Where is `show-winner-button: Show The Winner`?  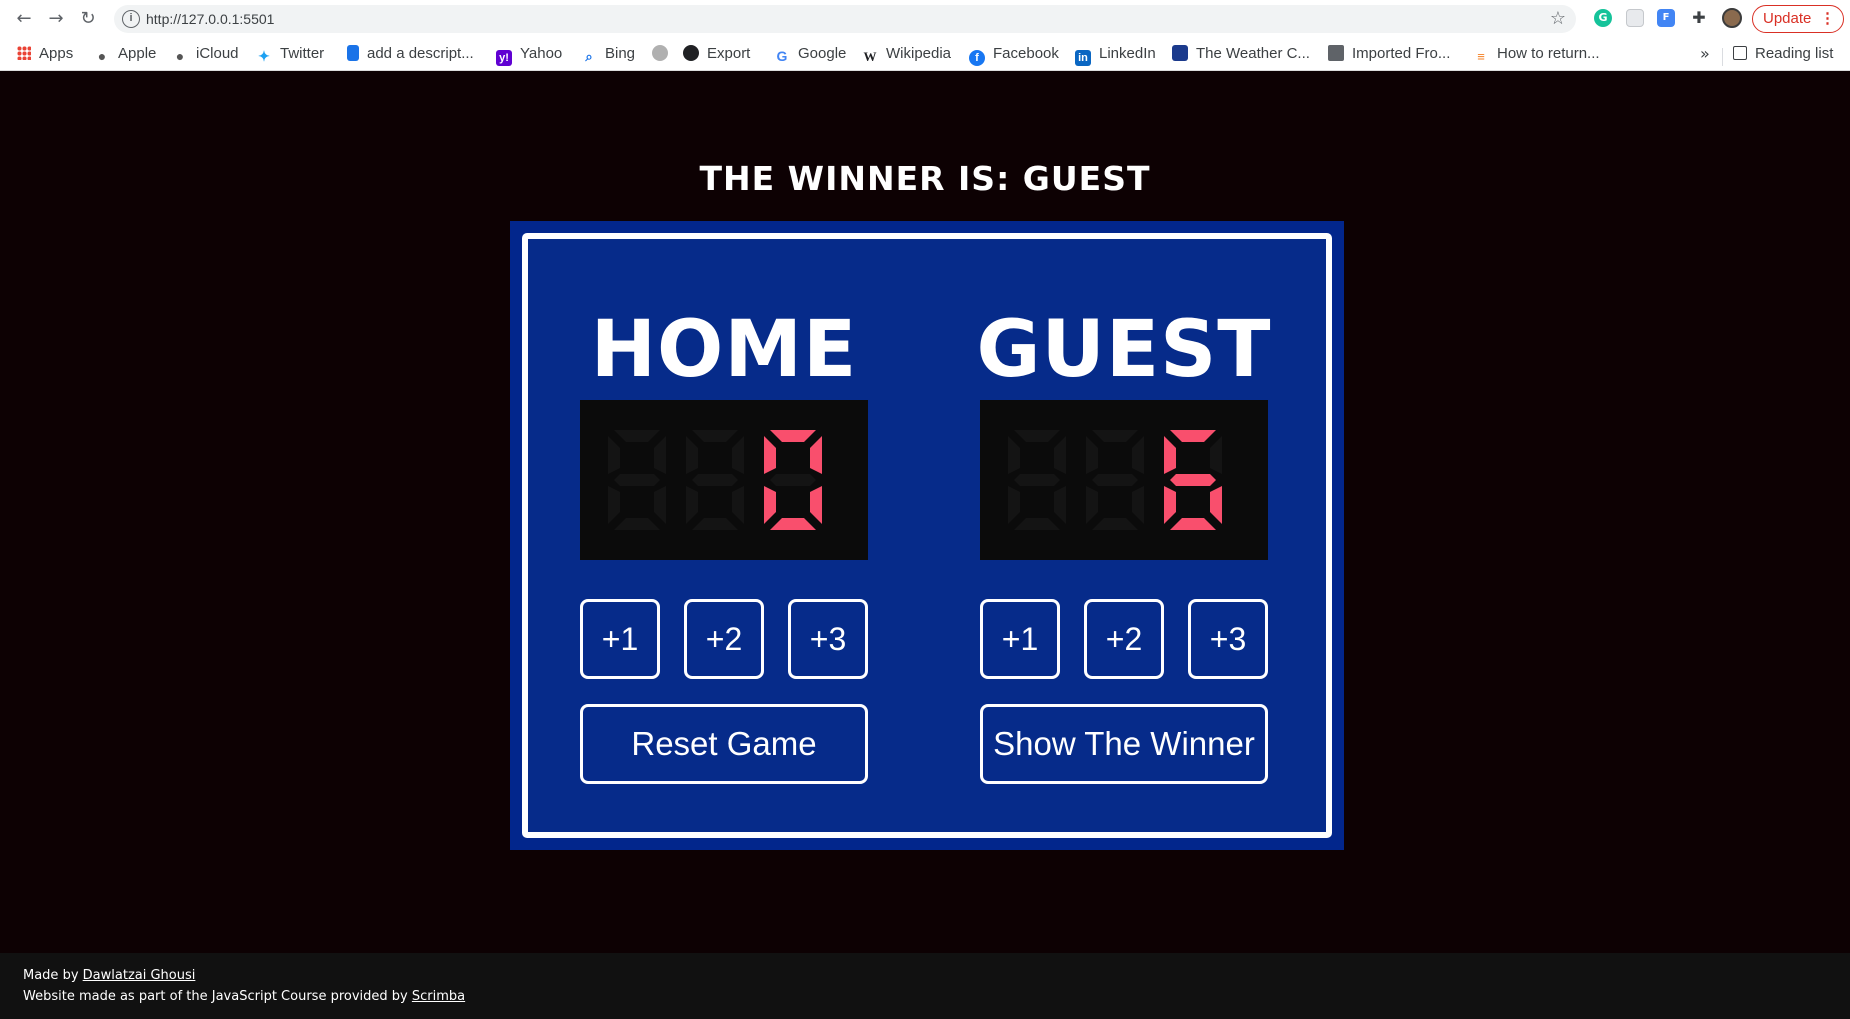 show-winner-button: Show The Winner is located at coordinates (1124, 744).